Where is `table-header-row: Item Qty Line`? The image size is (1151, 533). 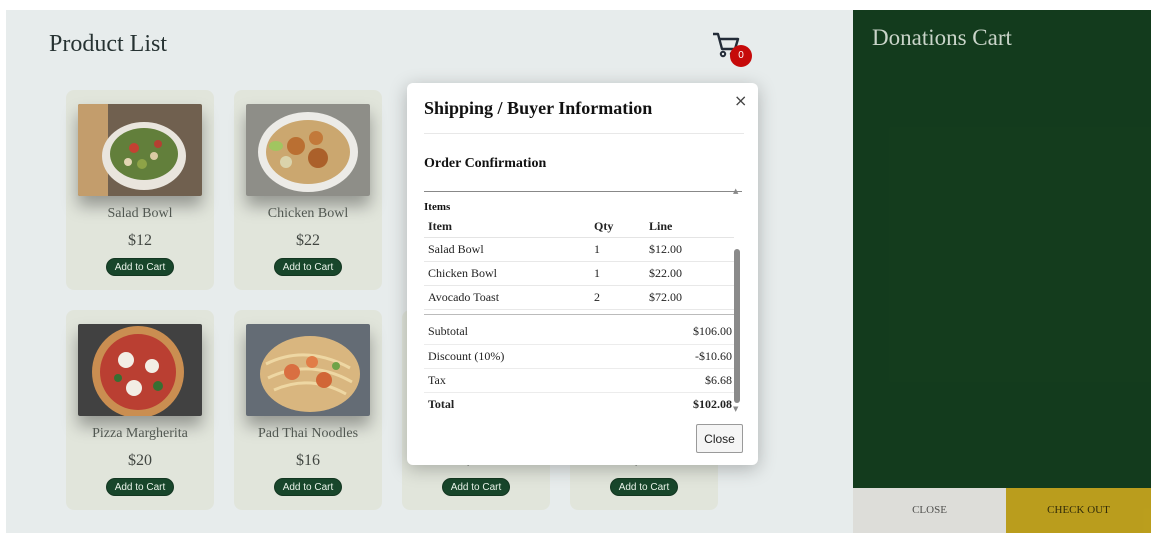 table-header-row: Item Qty Line is located at coordinates (579, 227).